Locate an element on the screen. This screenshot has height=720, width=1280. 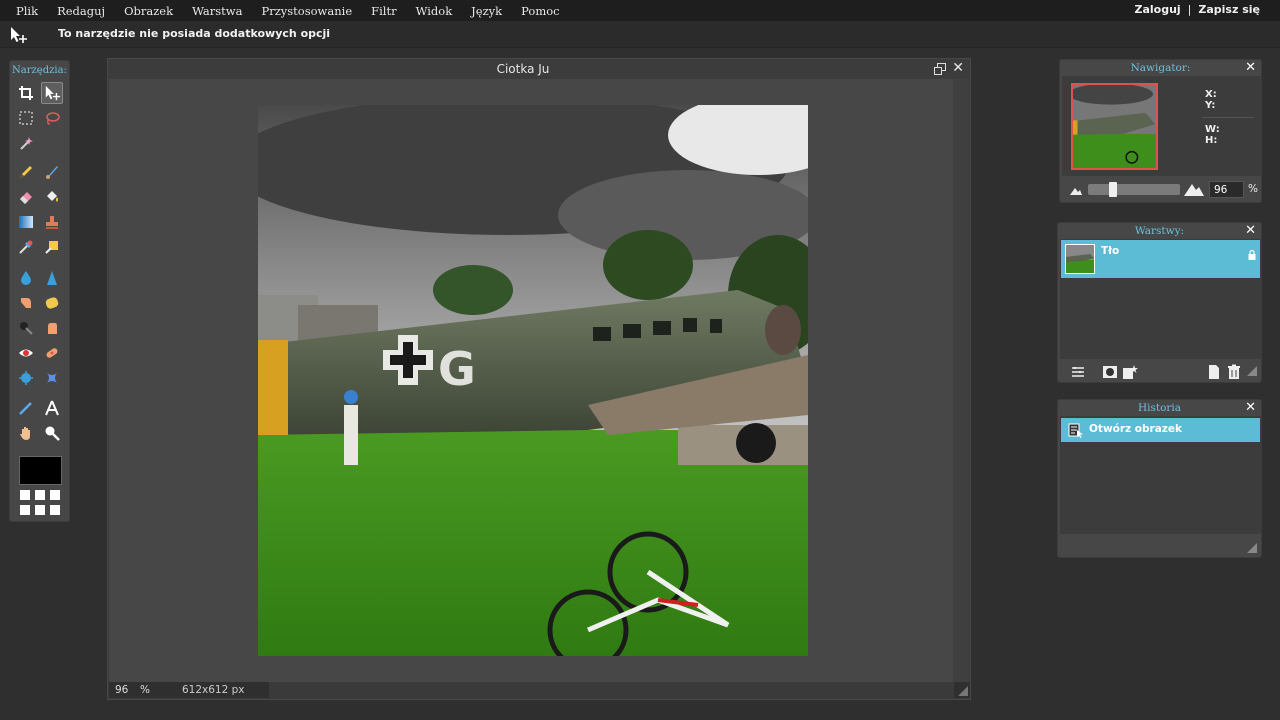
pencil-tool is located at coordinates (26, 172).